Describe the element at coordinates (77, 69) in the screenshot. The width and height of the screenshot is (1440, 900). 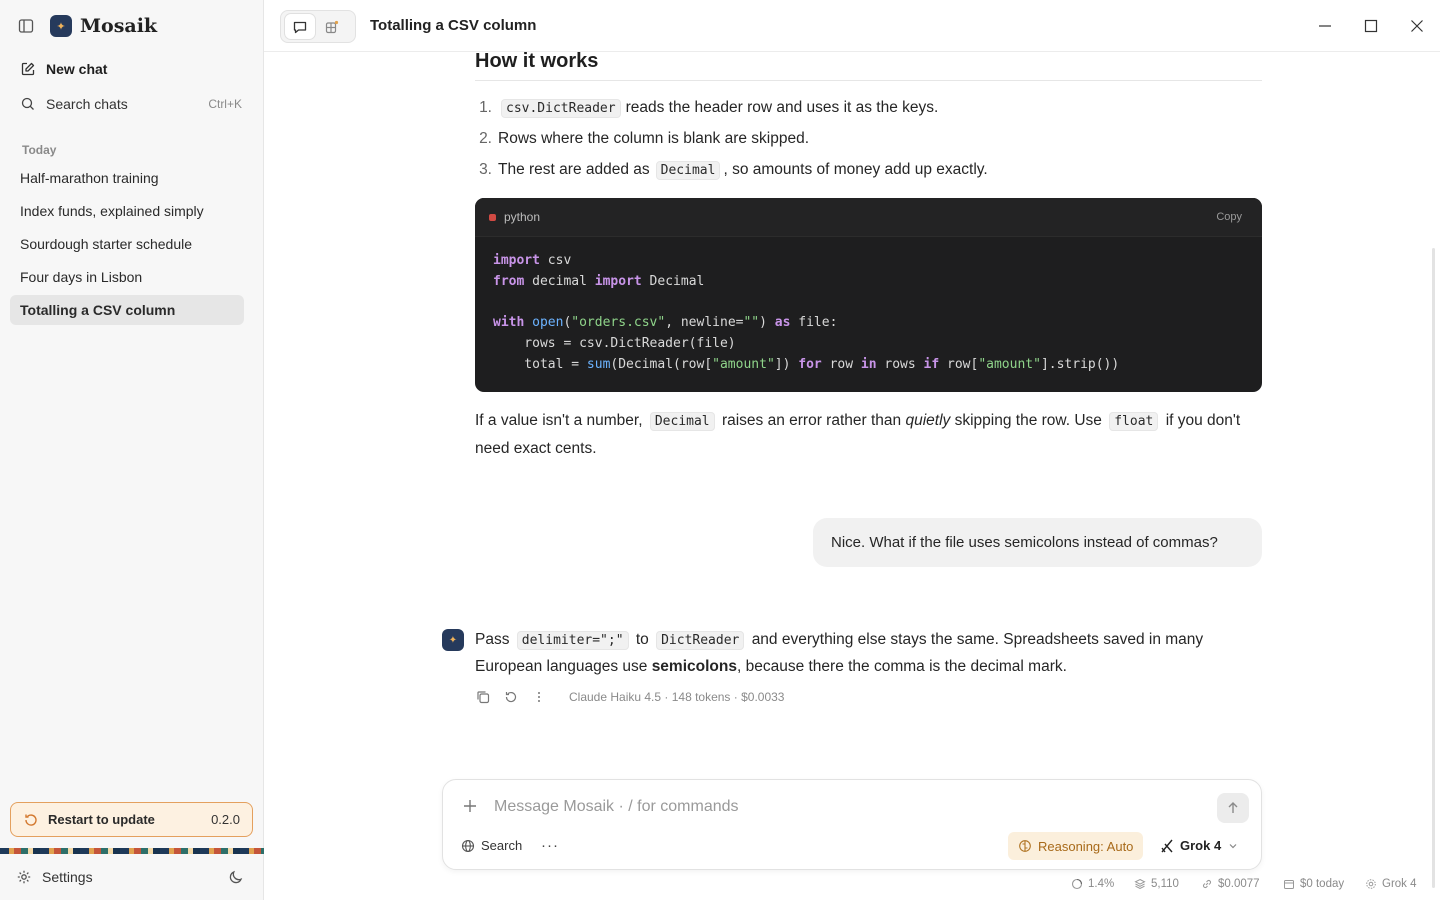
I see `new-chat-label: New chat` at that location.